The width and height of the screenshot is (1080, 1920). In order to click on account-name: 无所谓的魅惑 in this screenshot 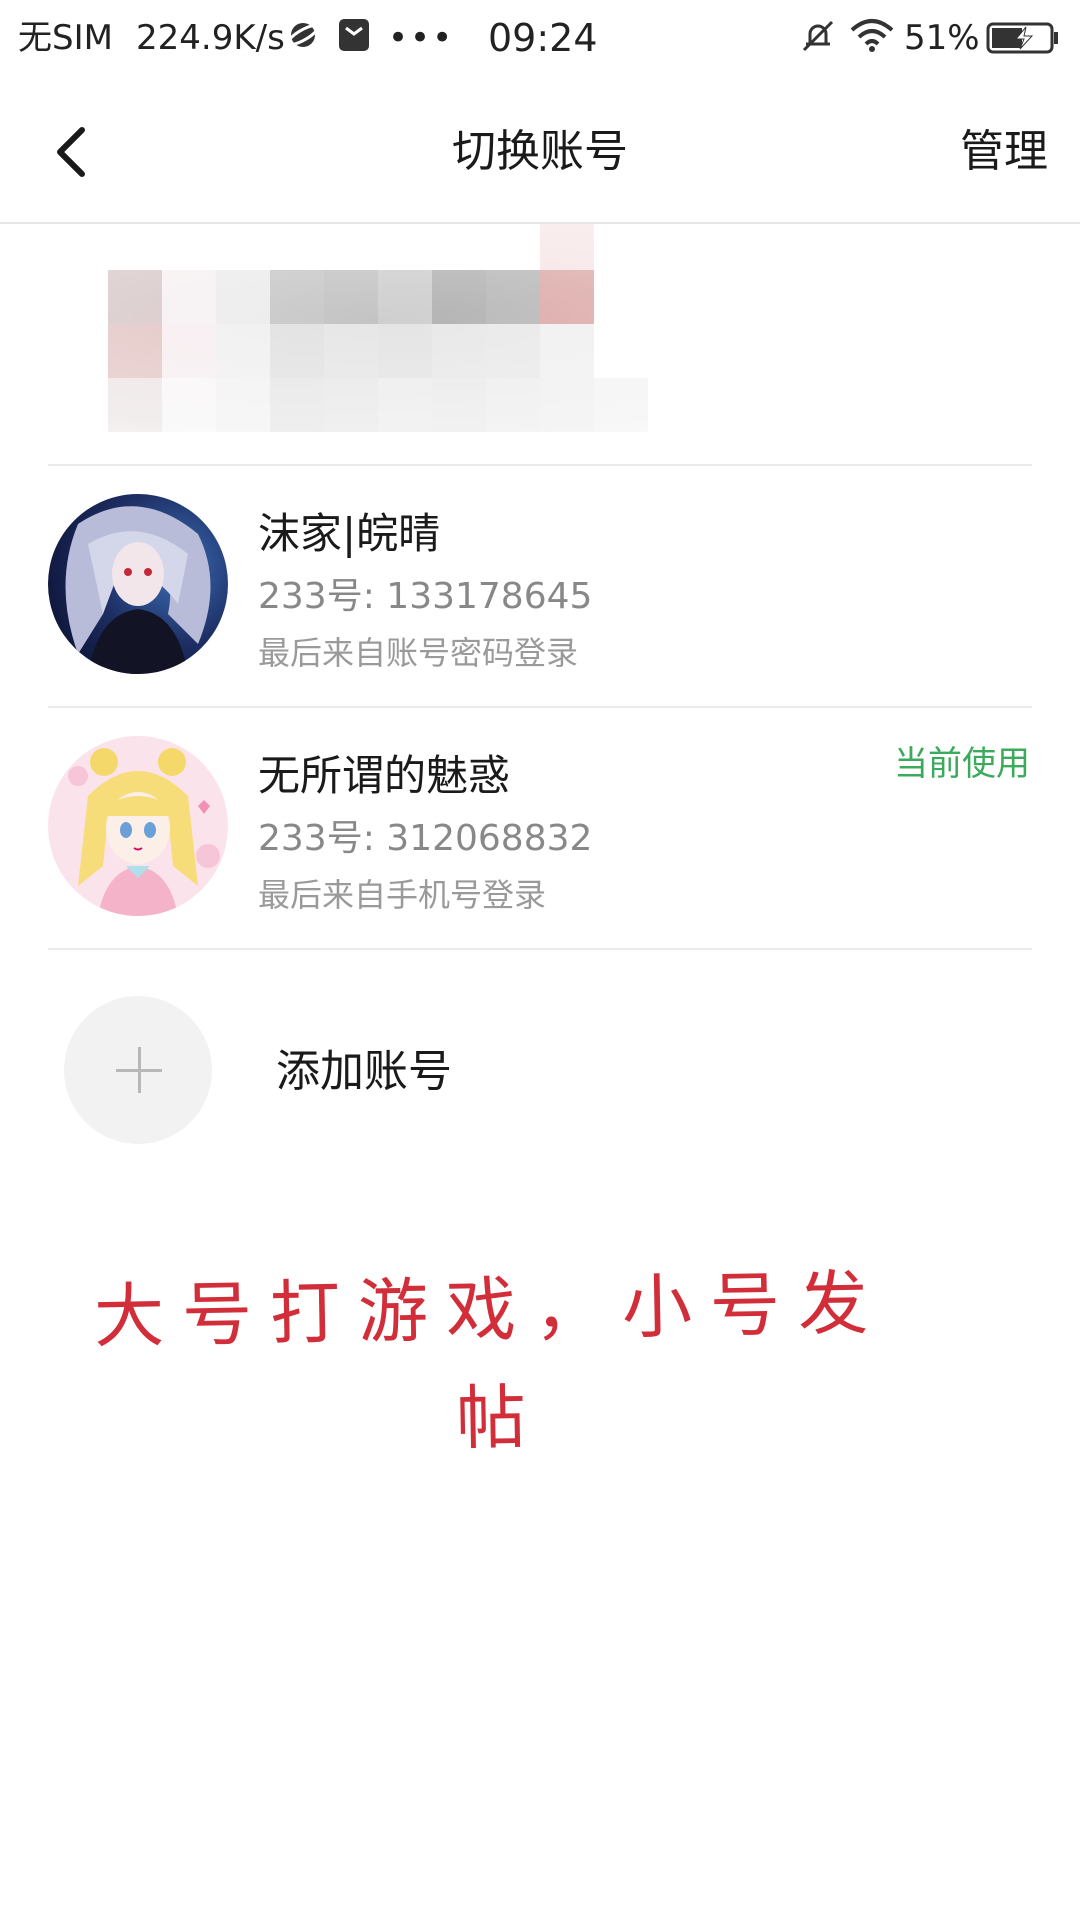, I will do `click(384, 775)`.